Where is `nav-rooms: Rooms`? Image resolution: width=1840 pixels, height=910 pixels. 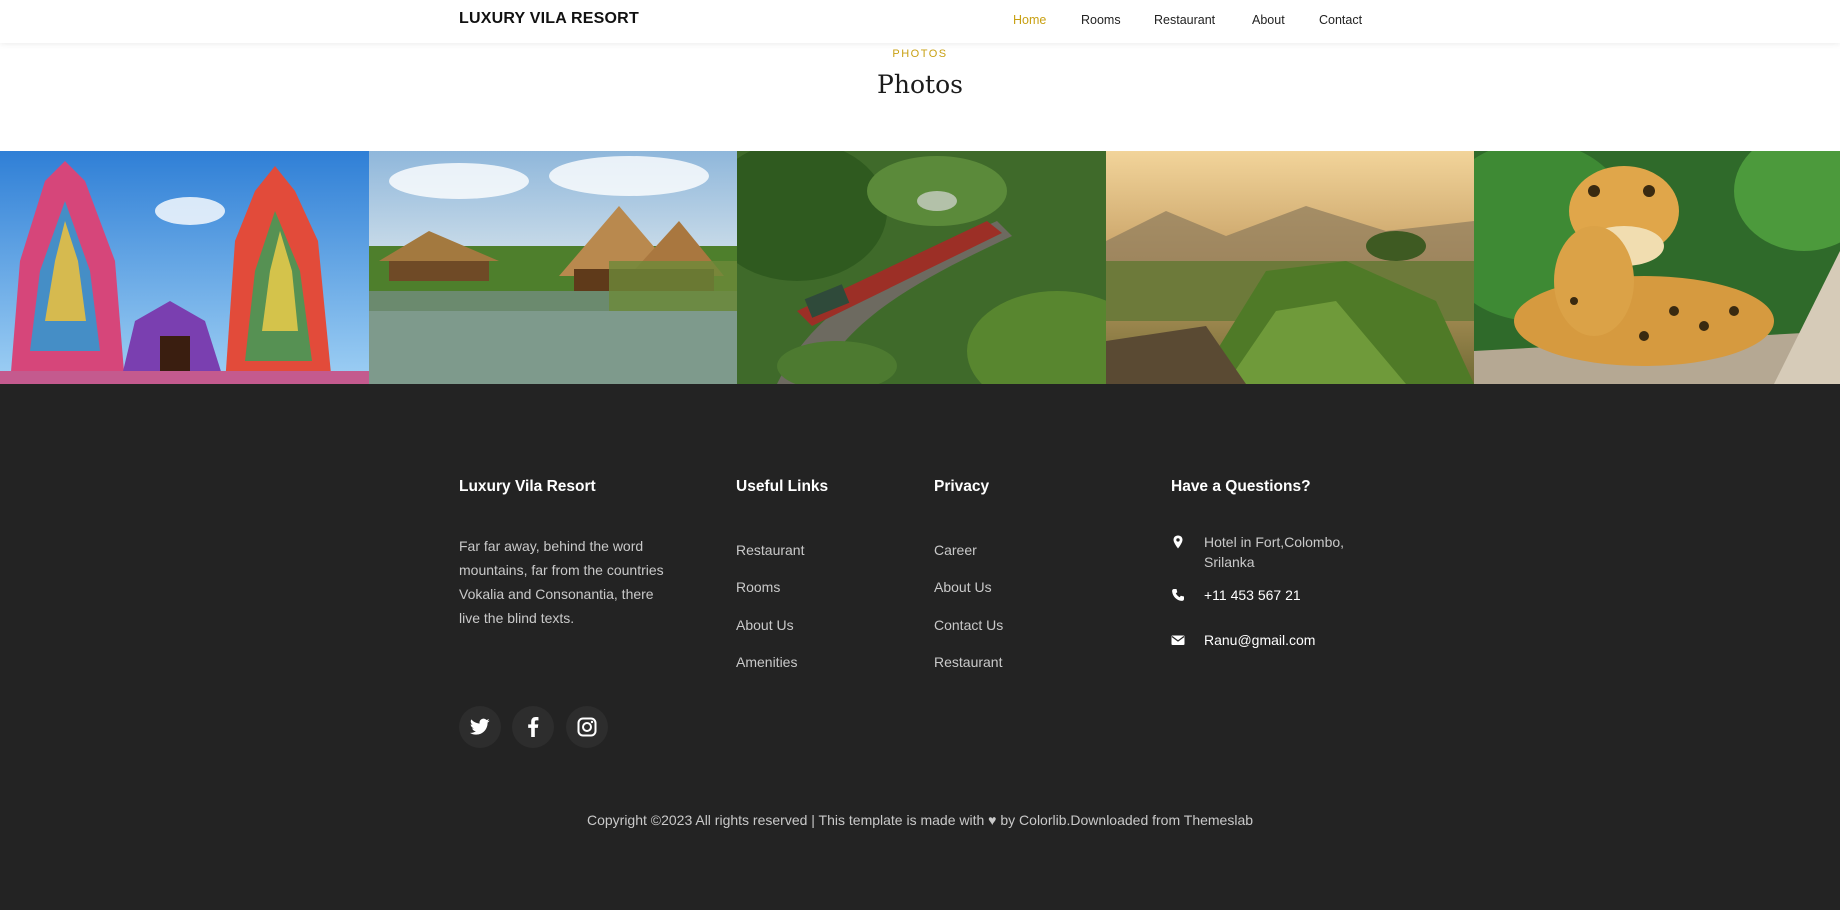 nav-rooms: Rooms is located at coordinates (1101, 20).